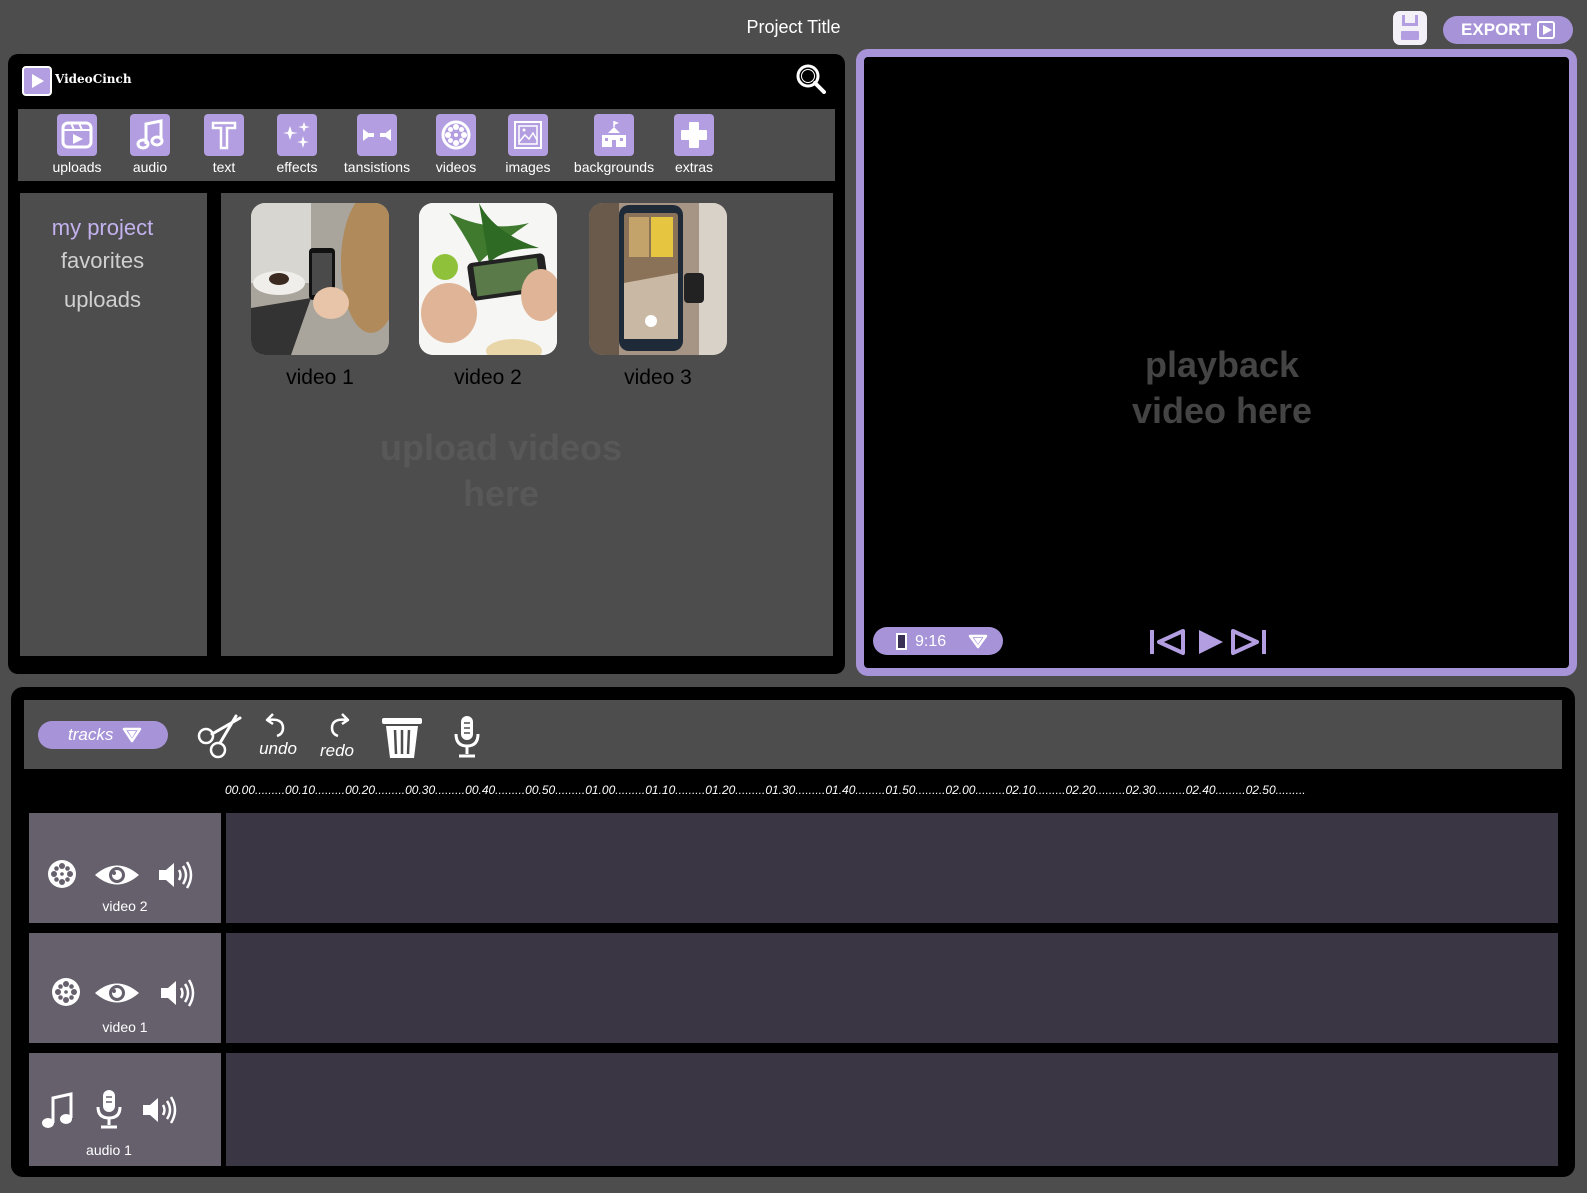  I want to click on transport-controls, so click(1209, 642).